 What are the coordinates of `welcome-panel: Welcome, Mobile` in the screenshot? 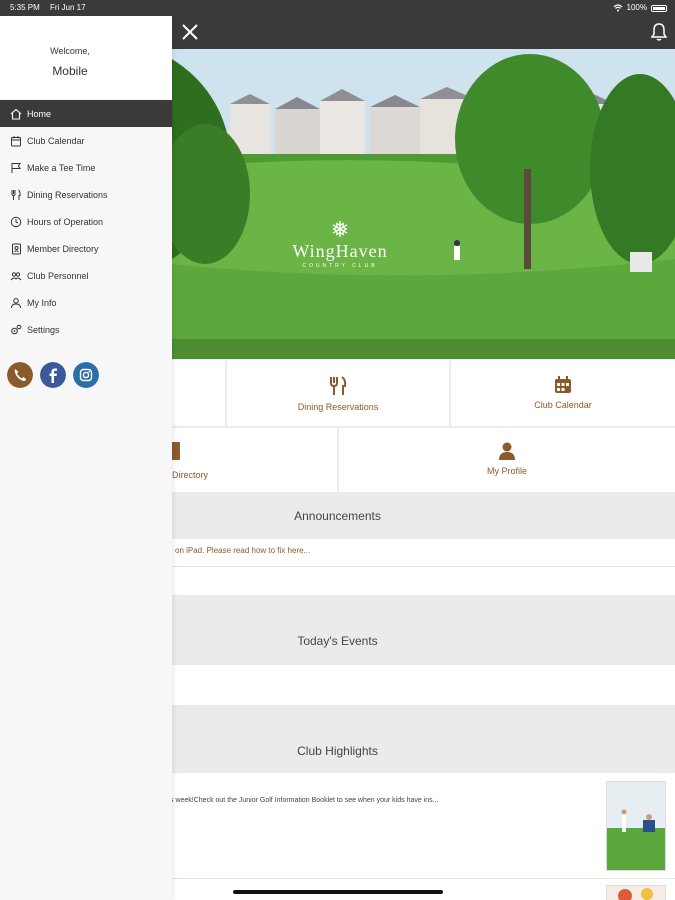 It's located at (86, 57).